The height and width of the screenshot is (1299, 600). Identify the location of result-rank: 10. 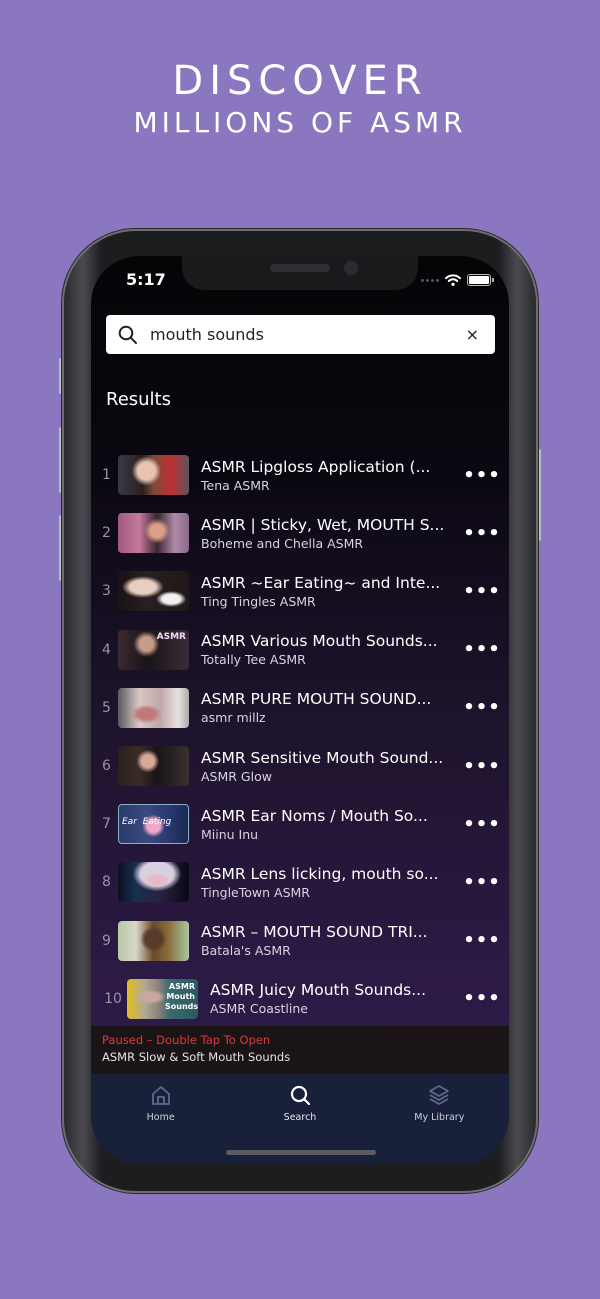
(113, 998).